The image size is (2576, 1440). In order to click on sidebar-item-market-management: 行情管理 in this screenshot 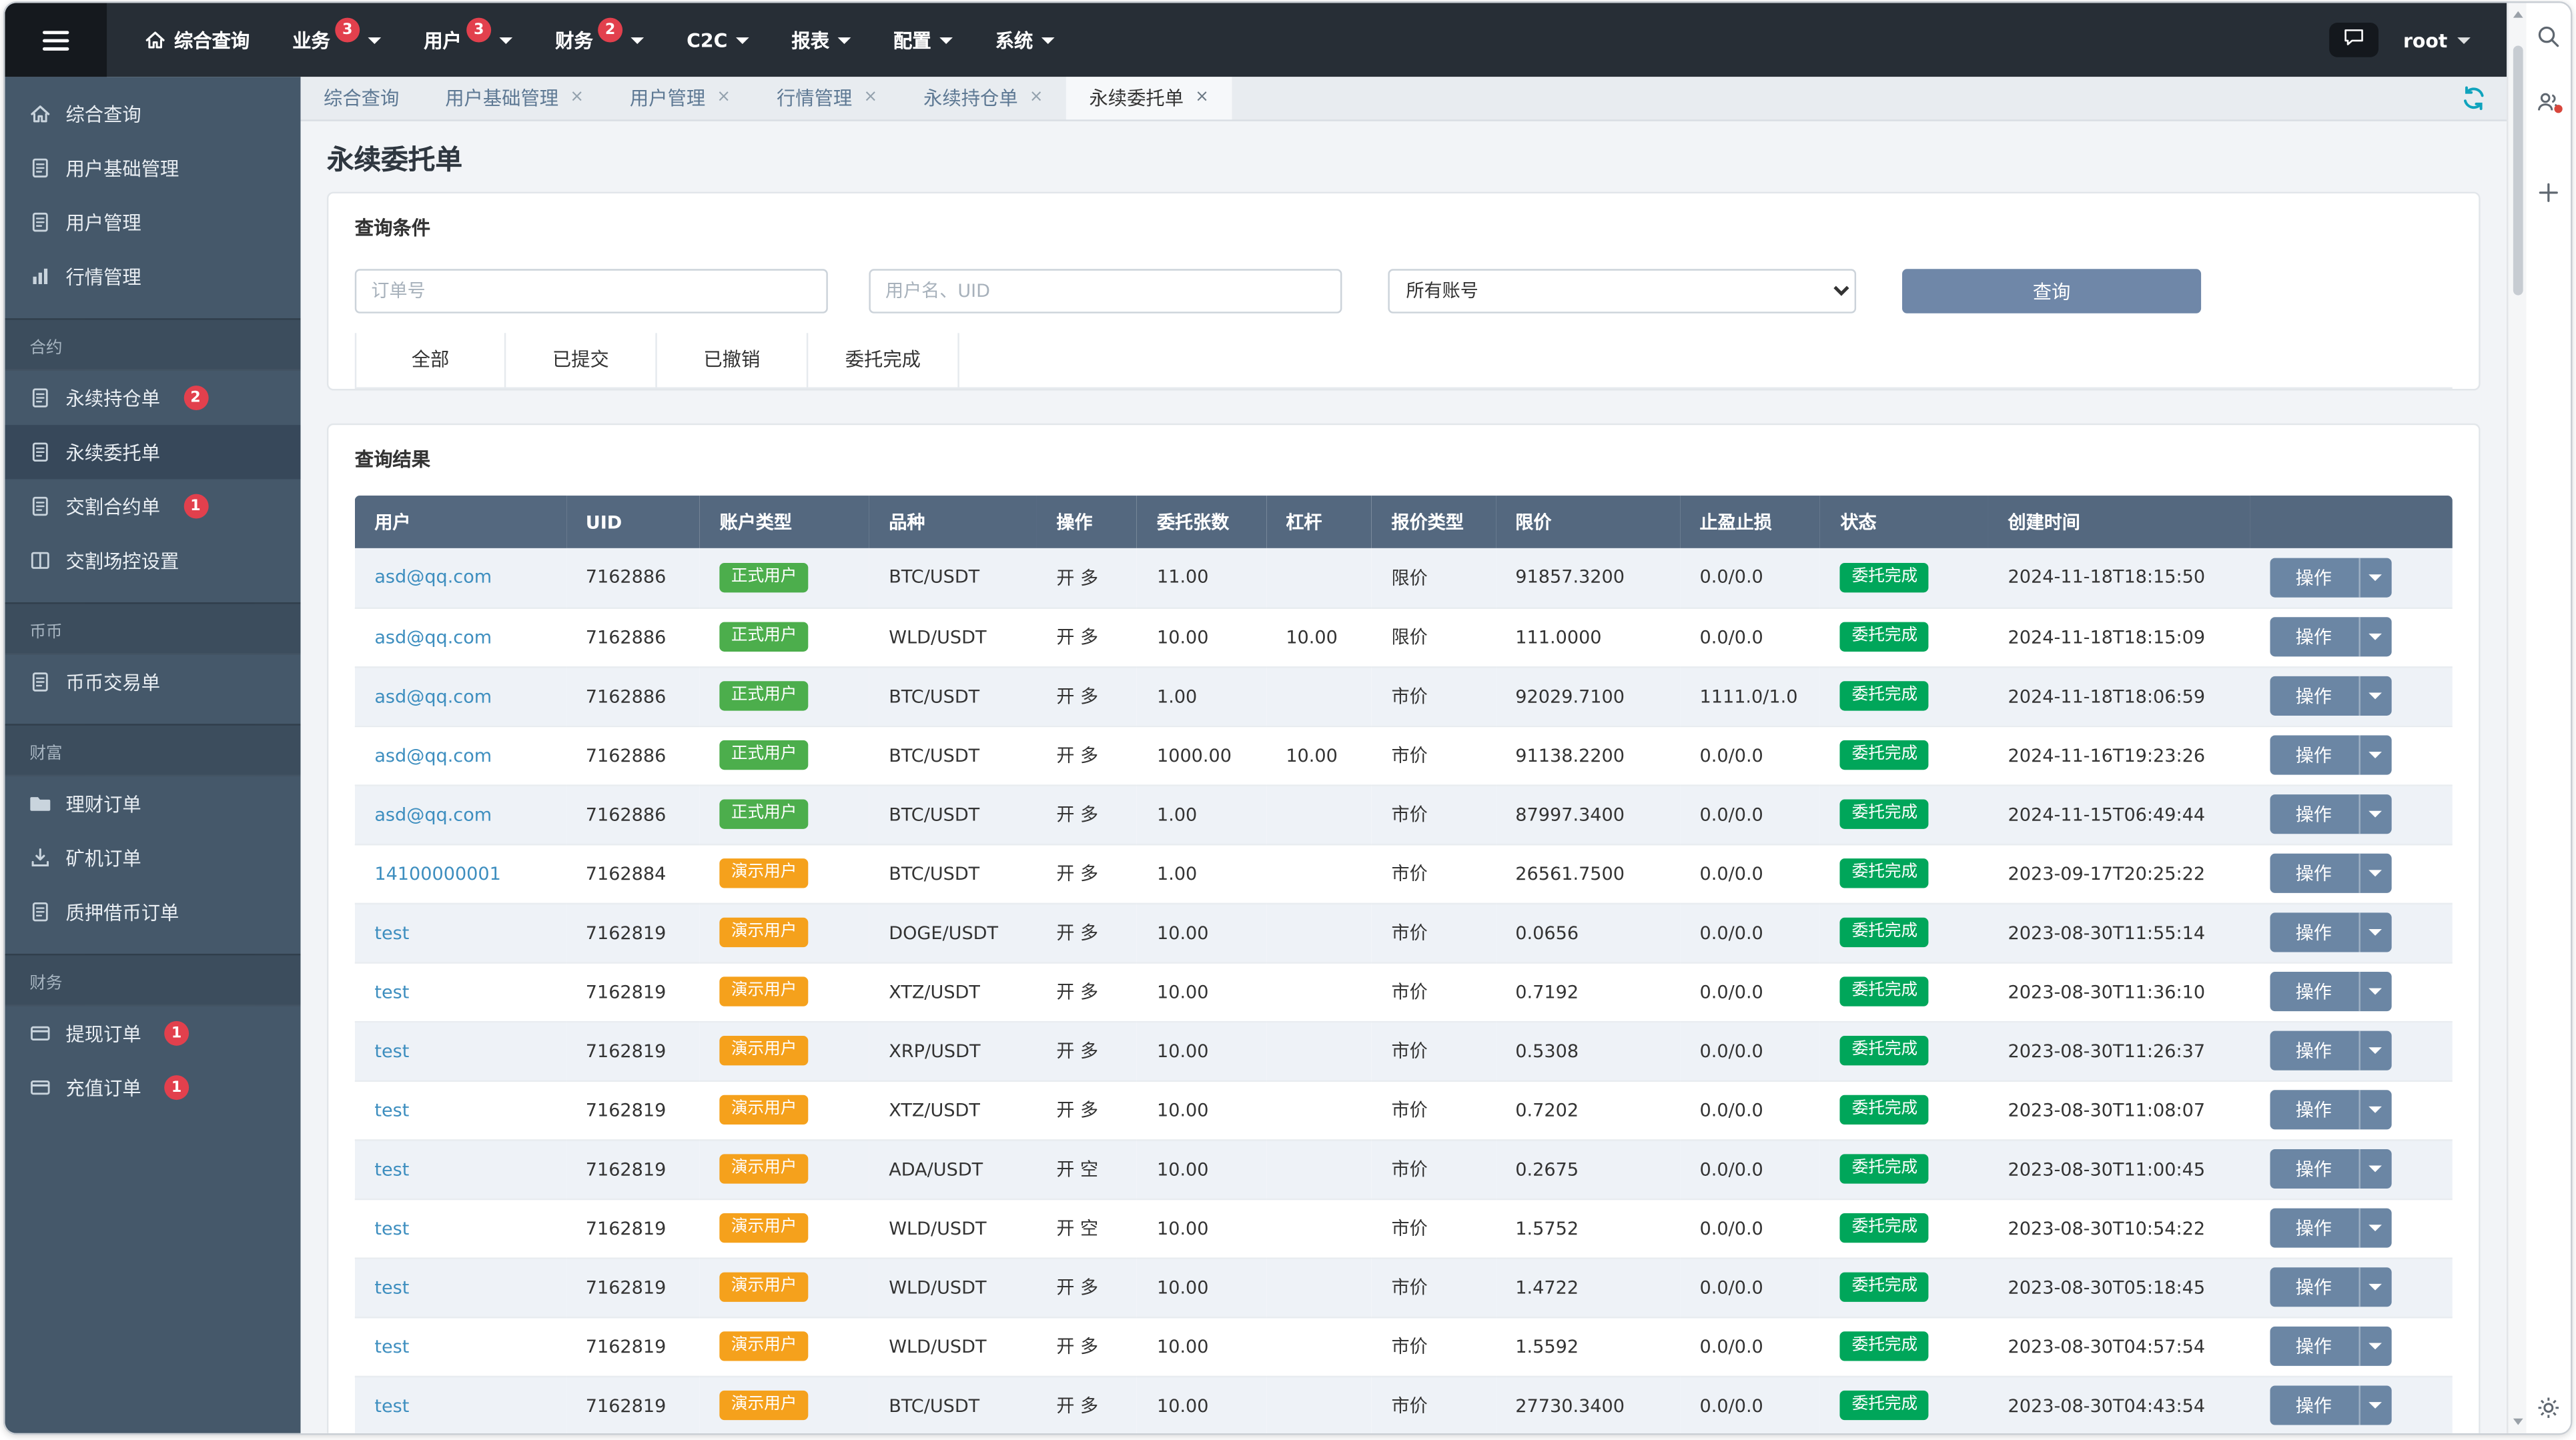, I will do `click(152, 276)`.